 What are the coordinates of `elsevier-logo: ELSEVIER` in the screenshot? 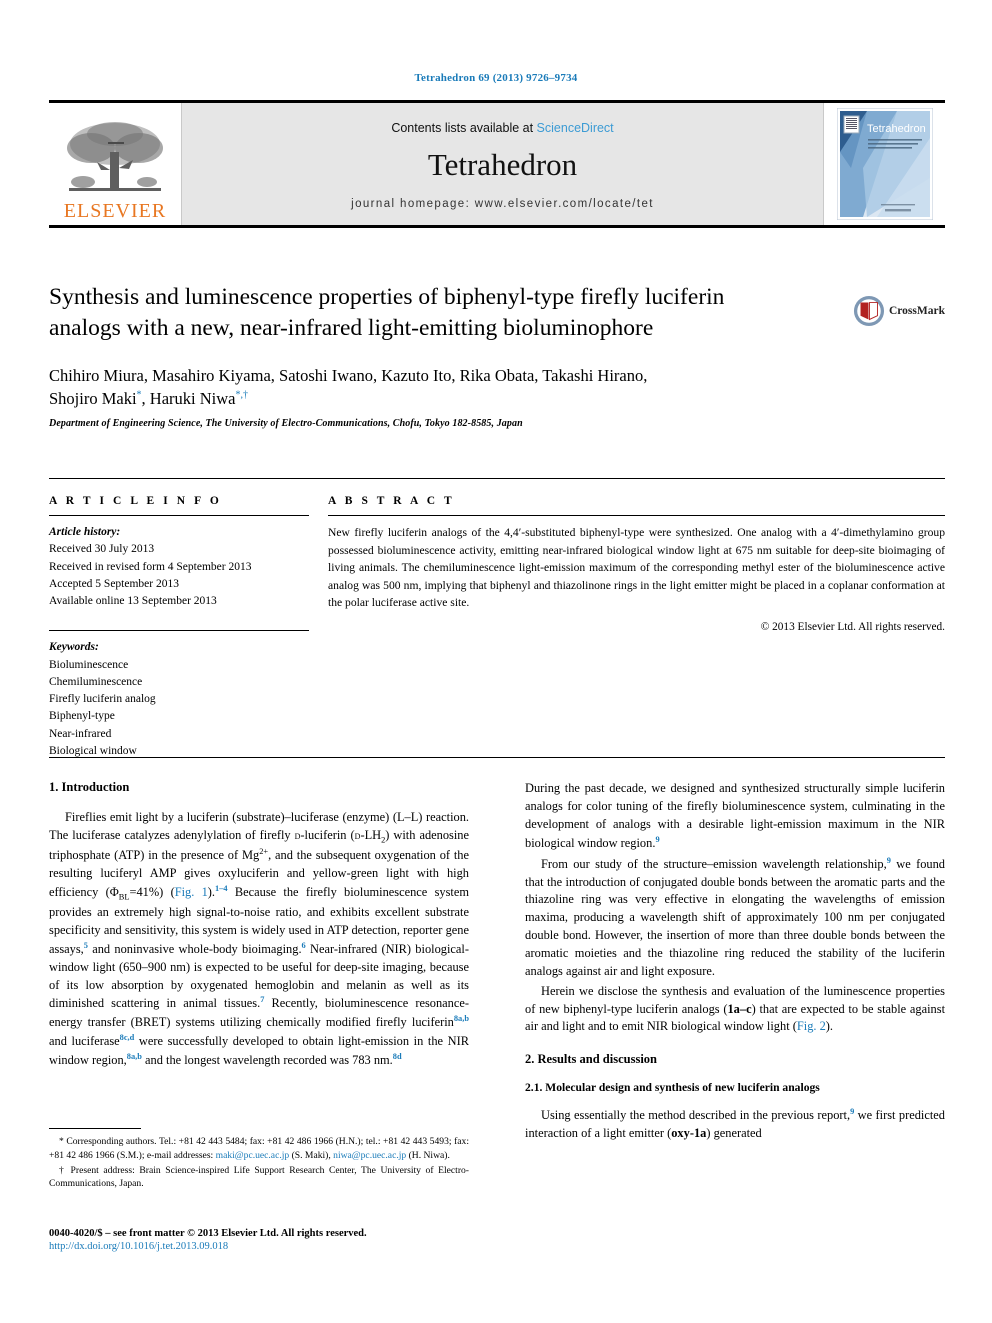 It's located at (115, 164).